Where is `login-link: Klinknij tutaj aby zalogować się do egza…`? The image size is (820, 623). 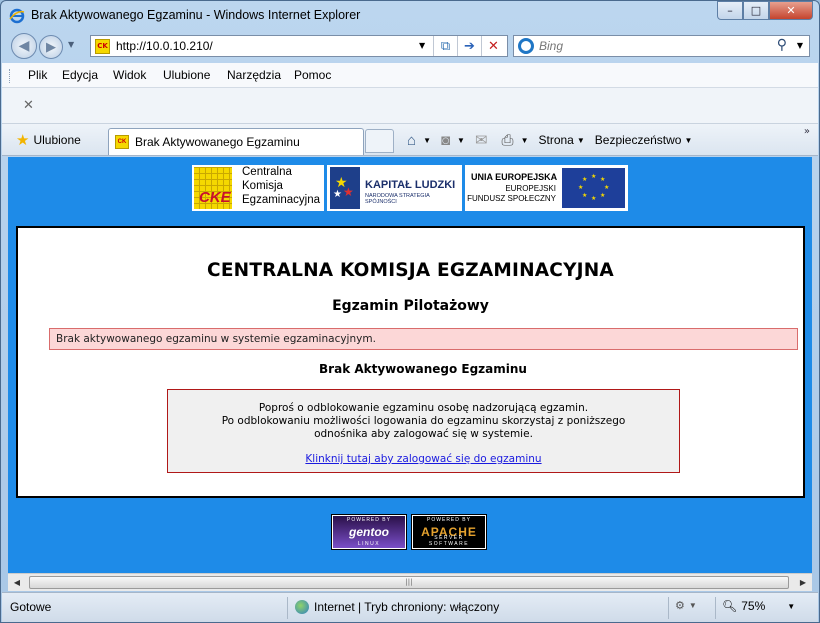
login-link: Klinknij tutaj aby zalogować się do egza… is located at coordinates (423, 459).